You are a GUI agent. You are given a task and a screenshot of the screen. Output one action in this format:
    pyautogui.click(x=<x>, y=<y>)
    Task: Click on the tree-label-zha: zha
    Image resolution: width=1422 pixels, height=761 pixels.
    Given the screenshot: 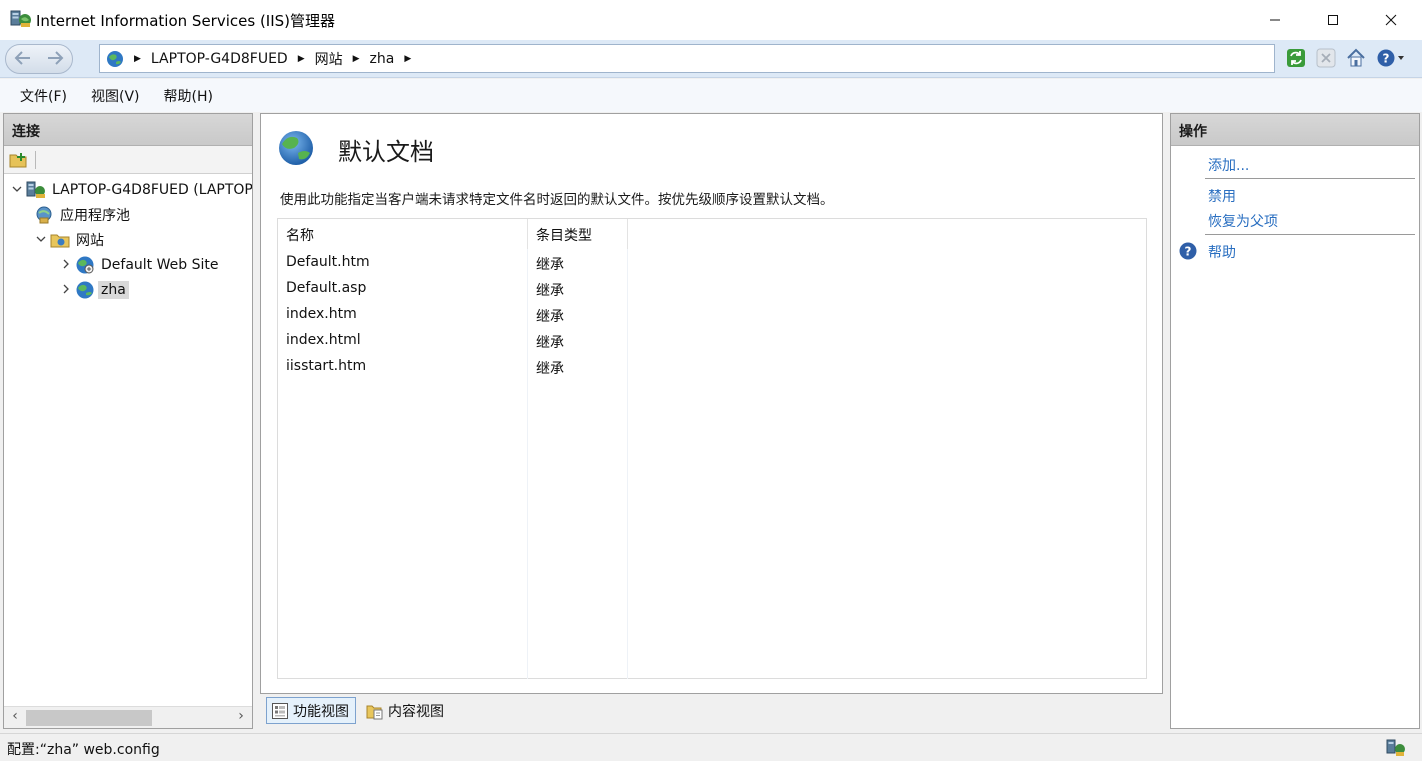 What is the action you would take?
    pyautogui.click(x=113, y=290)
    